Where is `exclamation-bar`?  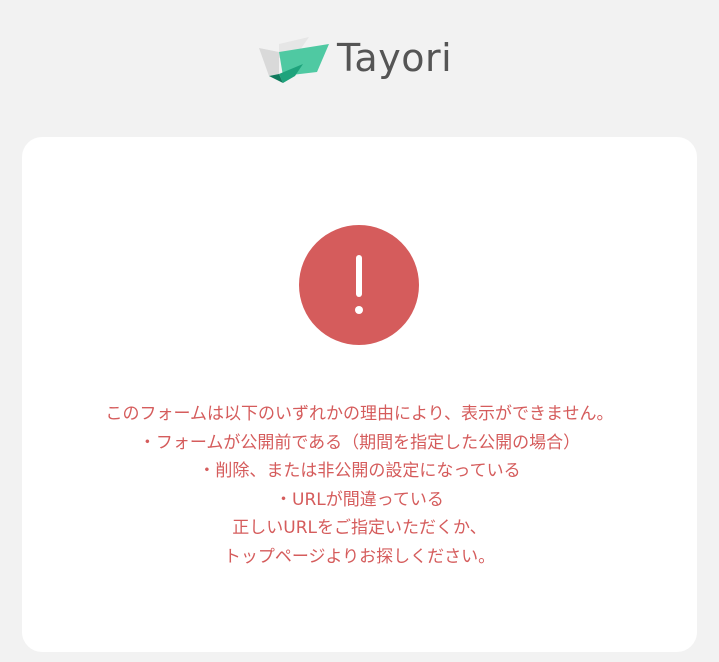
exclamation-bar is located at coordinates (359, 276).